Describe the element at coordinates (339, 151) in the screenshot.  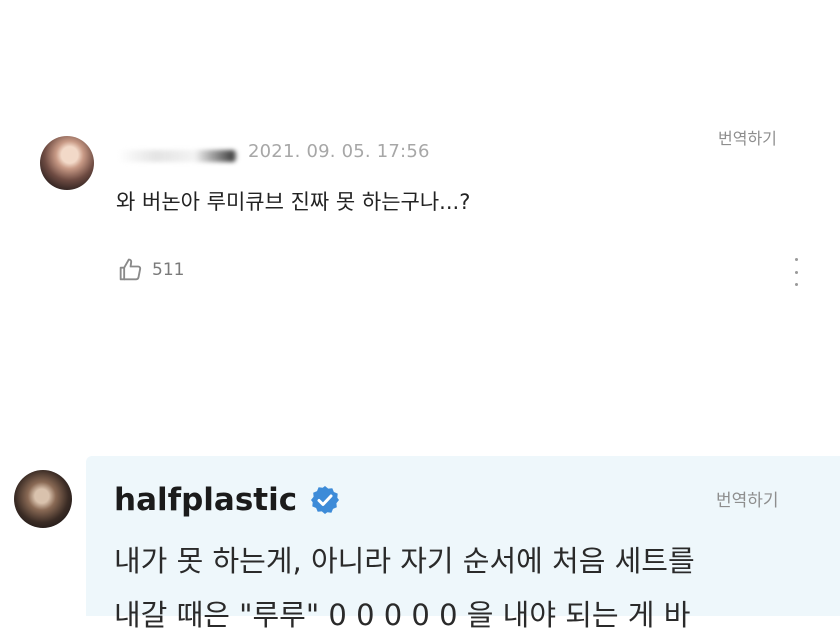
I see `comment-timestamp: 2021. 09. 05. 17:56` at that location.